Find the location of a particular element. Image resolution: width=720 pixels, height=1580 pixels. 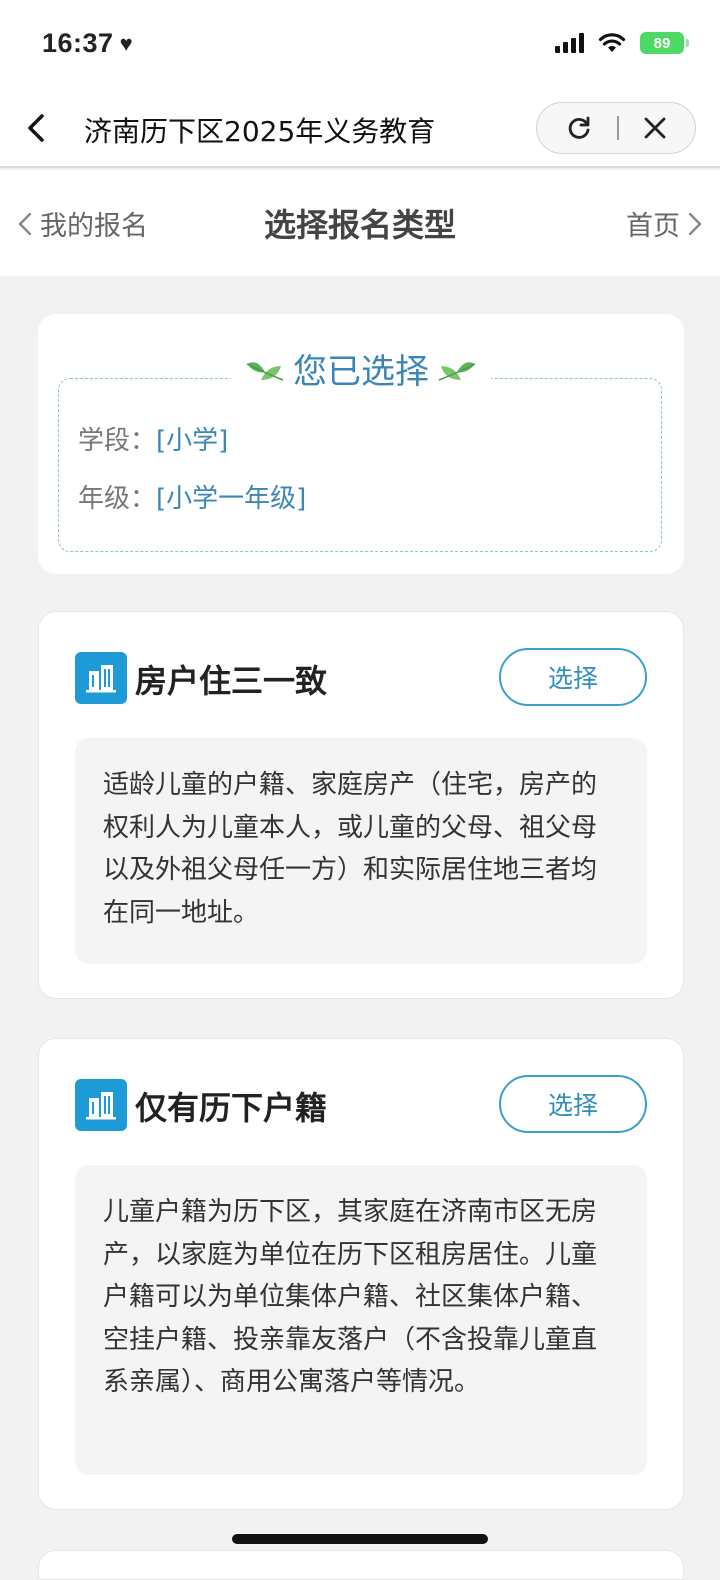

page-nav: 我的报名 选择报名类型 首页 is located at coordinates (360, 223).